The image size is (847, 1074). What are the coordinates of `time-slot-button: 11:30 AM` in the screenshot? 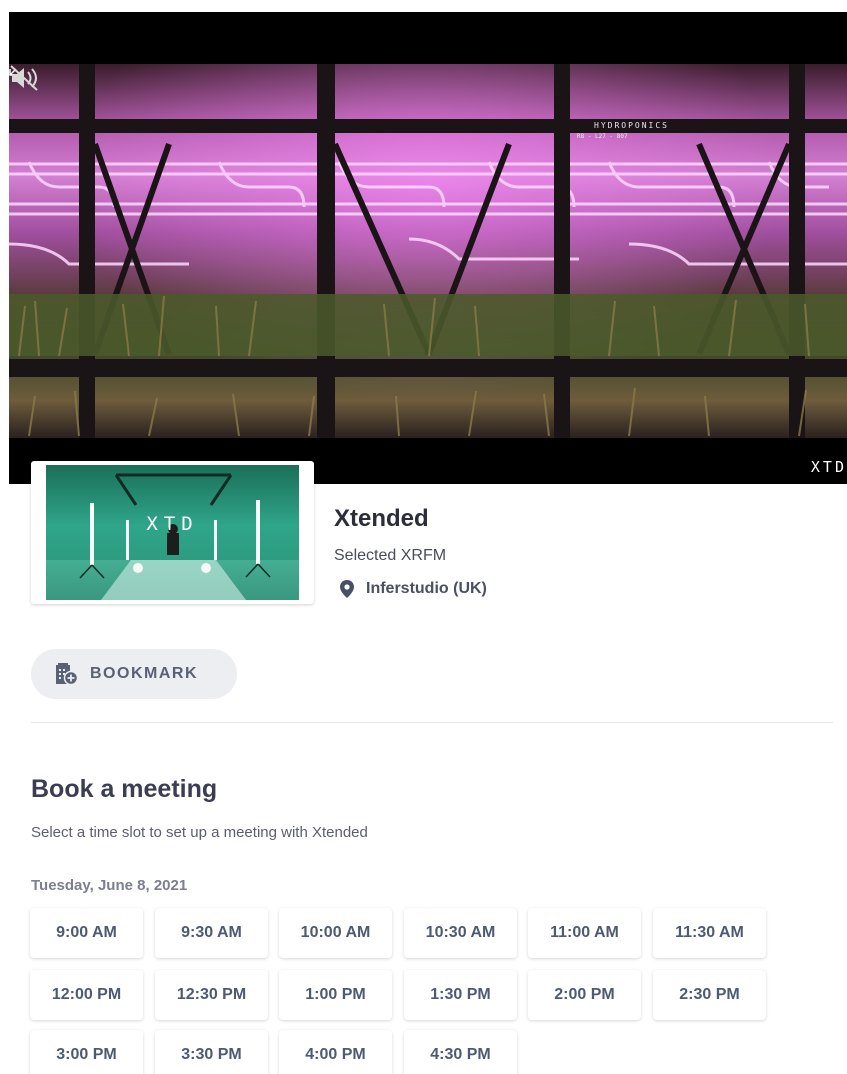 It's located at (709, 933).